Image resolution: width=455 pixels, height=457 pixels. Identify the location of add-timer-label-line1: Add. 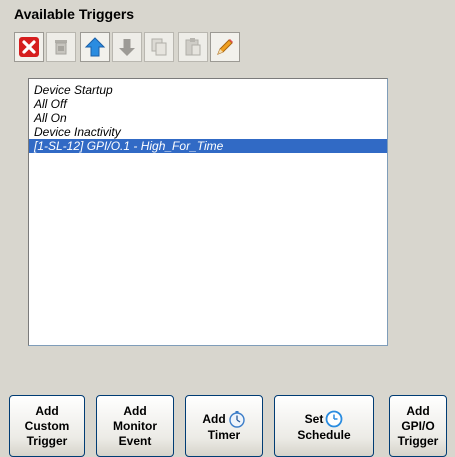
(214, 419).